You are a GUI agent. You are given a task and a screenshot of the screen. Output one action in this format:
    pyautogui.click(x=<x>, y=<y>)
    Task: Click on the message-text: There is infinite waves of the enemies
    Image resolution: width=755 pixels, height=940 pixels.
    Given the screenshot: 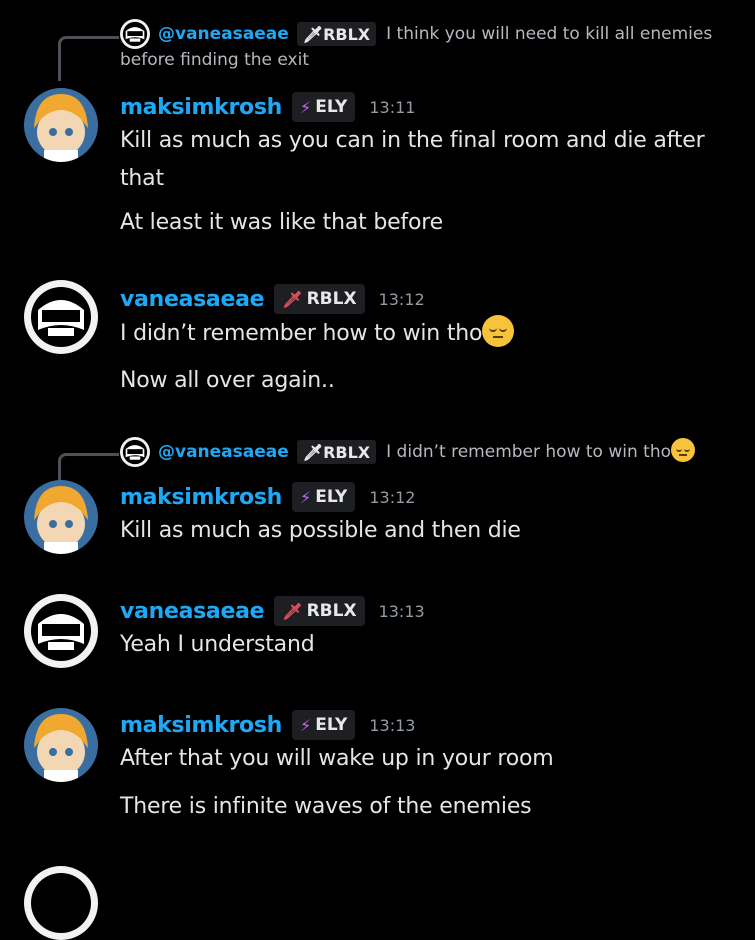 What is the action you would take?
    pyautogui.click(x=326, y=806)
    